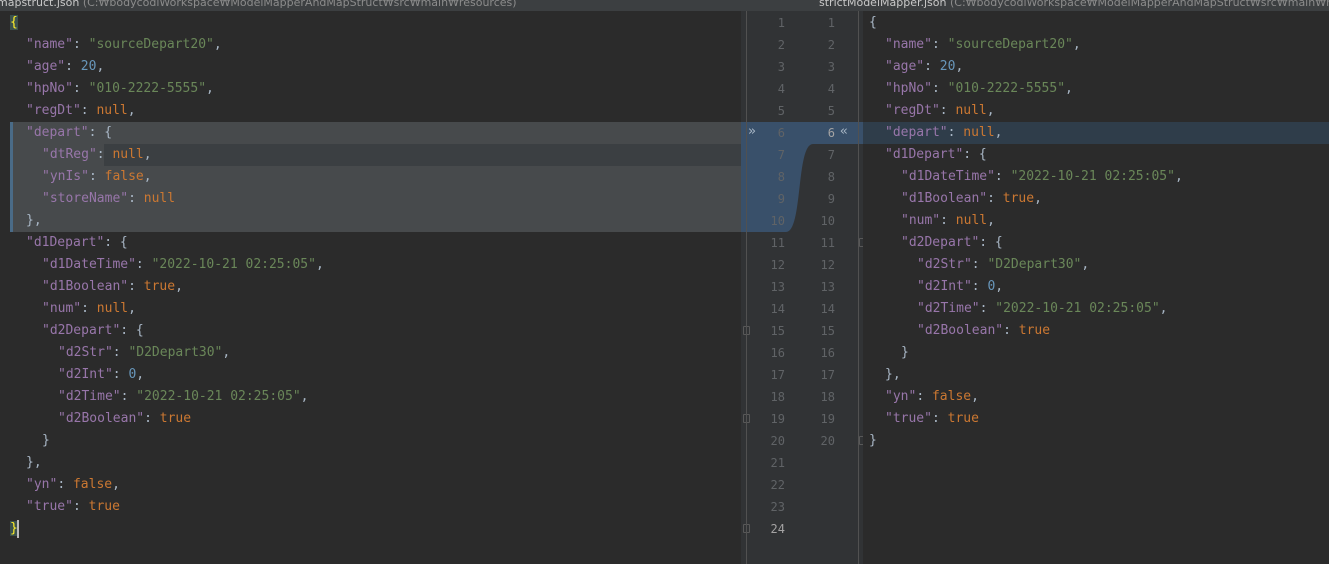 The width and height of the screenshot is (1329, 564). What do you see at coordinates (370, 89) in the screenshot?
I see `left-code-line: "hpNo": "010-2222-5555",` at bounding box center [370, 89].